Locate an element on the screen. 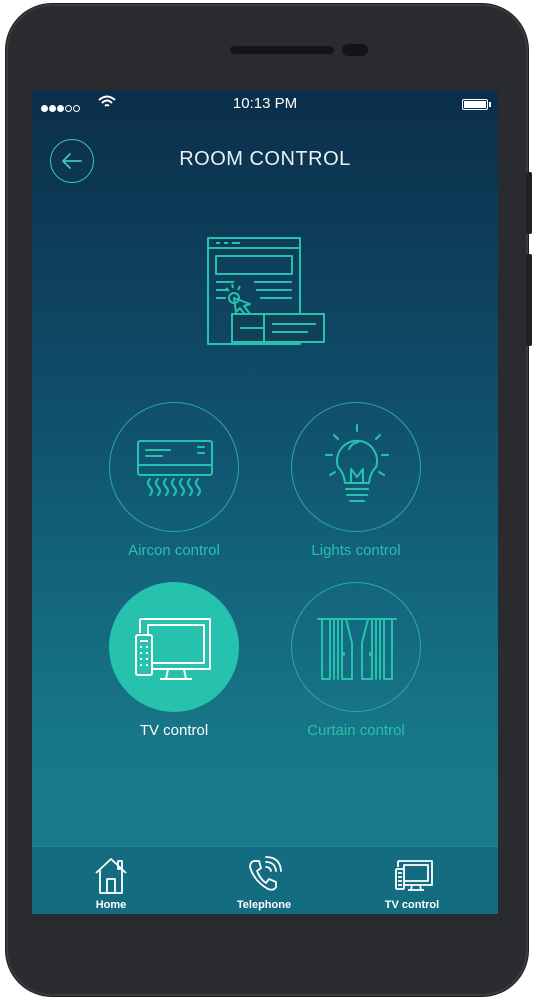 This screenshot has width=538, height=1000. curtain-circle is located at coordinates (356, 647).